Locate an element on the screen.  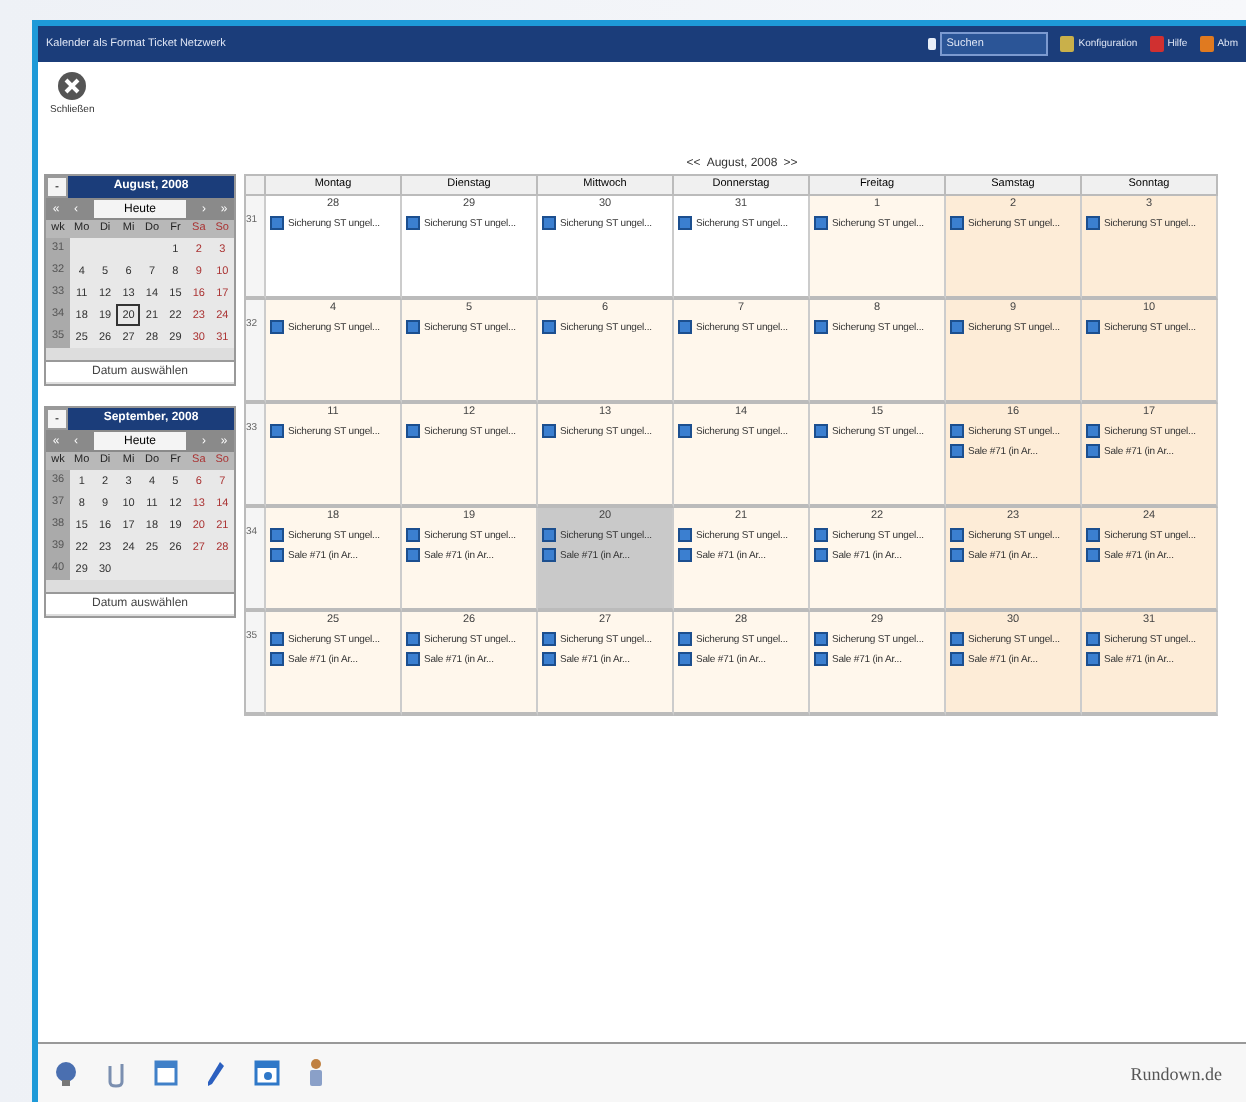
search-icon is located at coordinates (932, 44).